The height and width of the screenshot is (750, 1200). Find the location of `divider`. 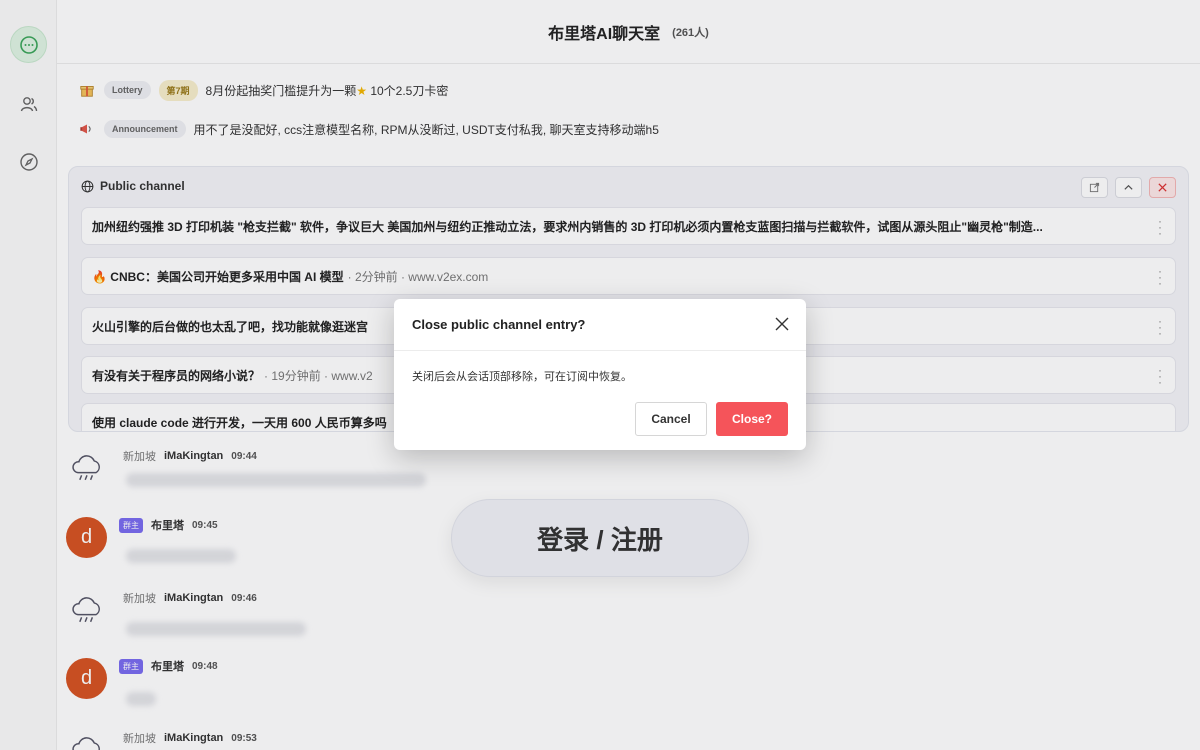

divider is located at coordinates (600, 350).